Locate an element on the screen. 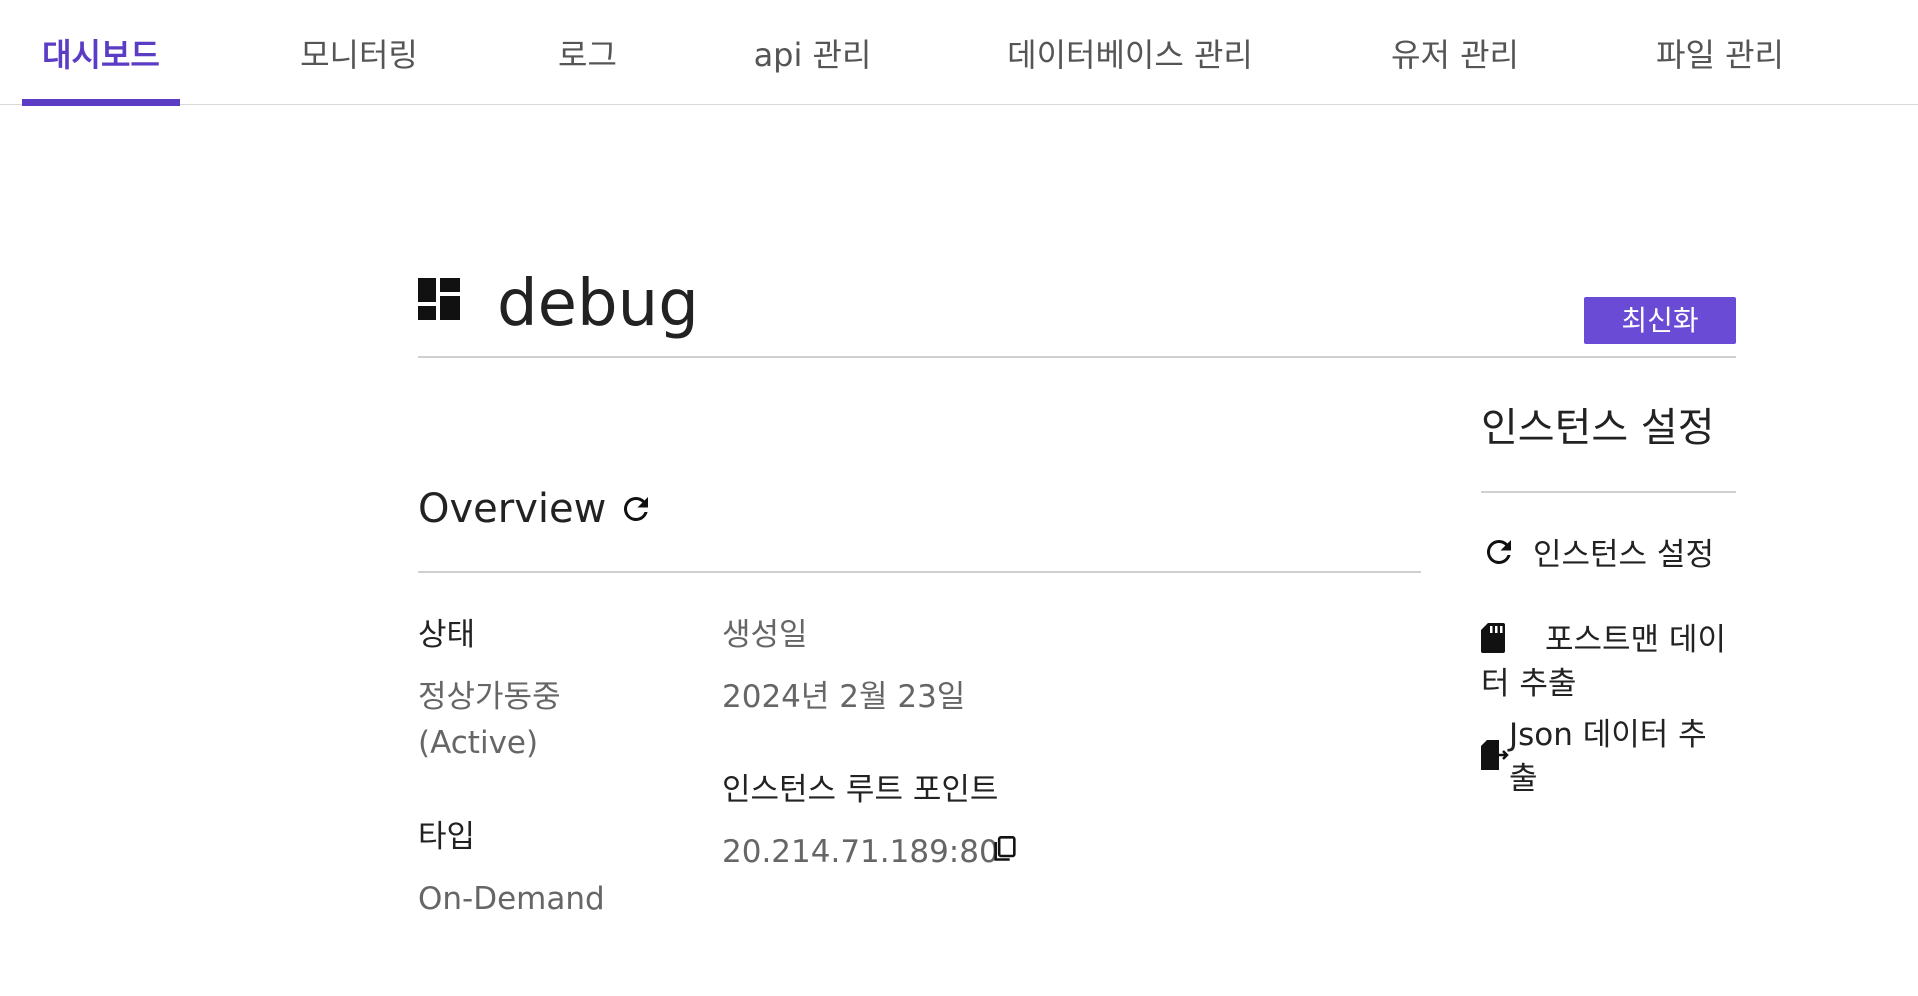  tab-api-management: api 관리 is located at coordinates (812, 52).